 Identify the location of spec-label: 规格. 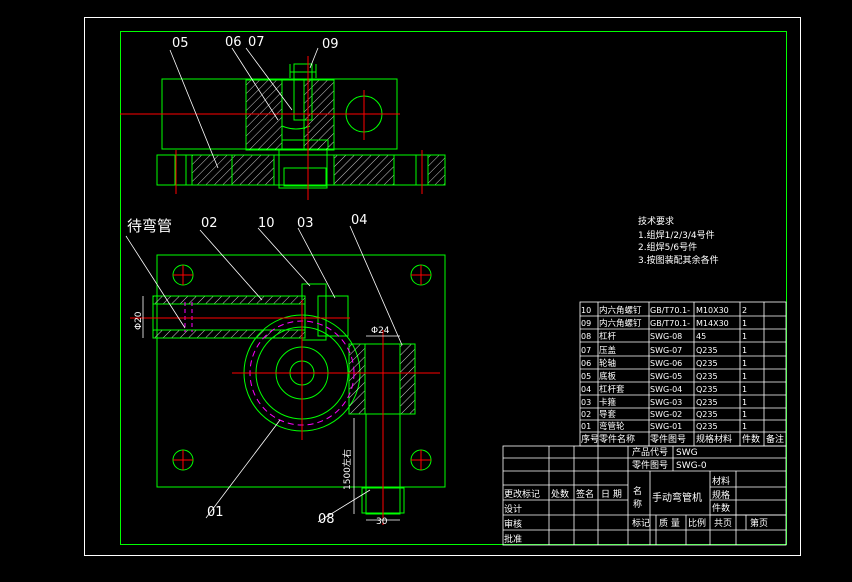
(721, 495).